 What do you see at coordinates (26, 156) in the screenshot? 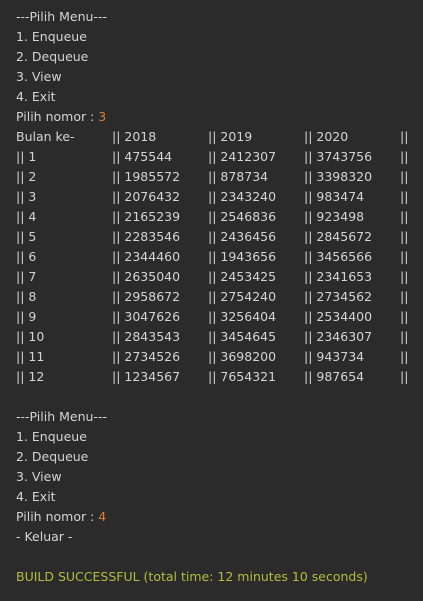
I see `table-cell: || 1` at bounding box center [26, 156].